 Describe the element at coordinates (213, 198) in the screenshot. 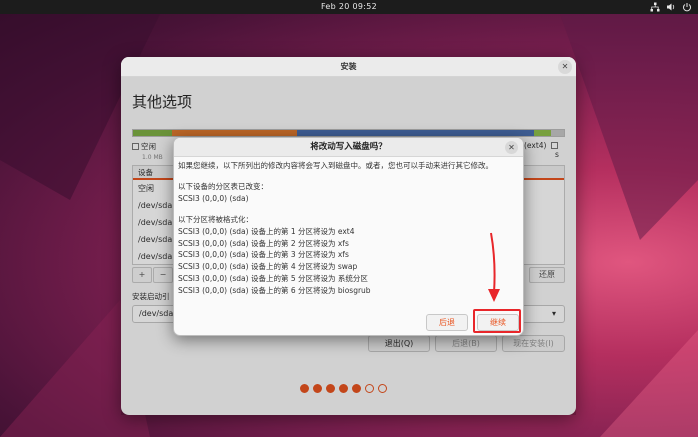

I see `changed-device: SCSI3 (0,0,0) (sda)` at that location.